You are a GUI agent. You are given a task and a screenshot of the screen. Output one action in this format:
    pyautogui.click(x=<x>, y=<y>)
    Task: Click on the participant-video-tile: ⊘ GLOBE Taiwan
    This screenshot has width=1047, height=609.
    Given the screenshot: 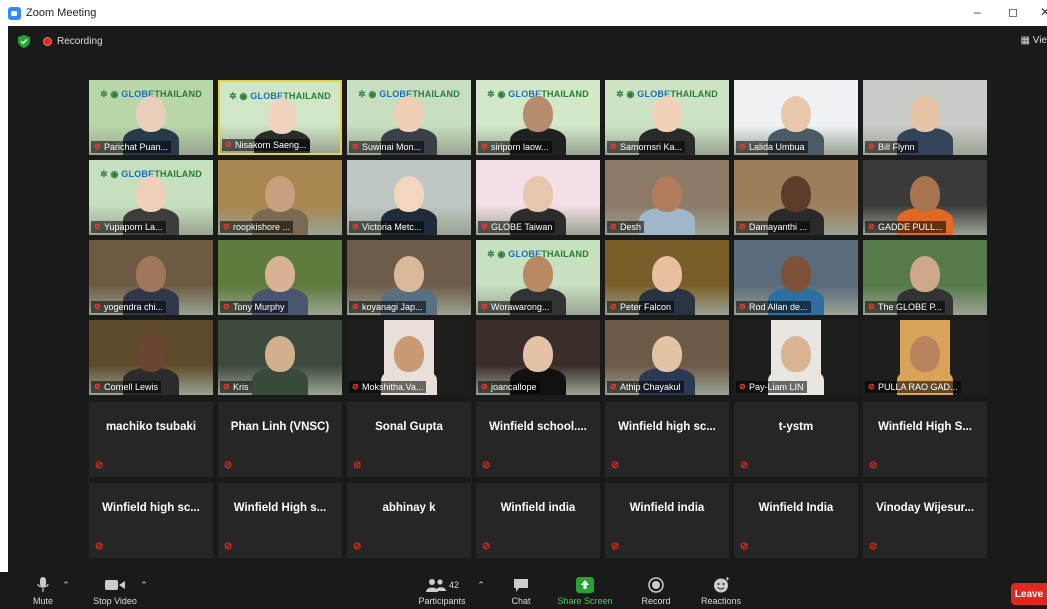 What is the action you would take?
    pyautogui.click(x=538, y=197)
    